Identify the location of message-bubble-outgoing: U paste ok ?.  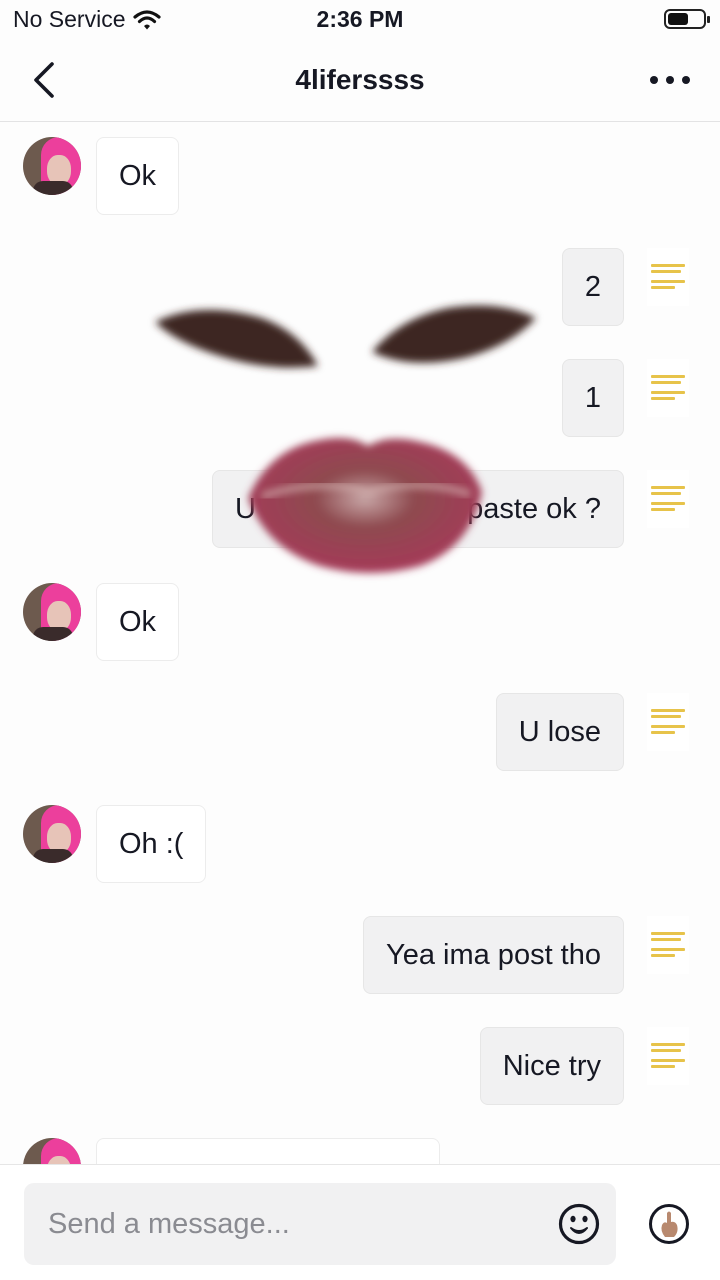
(418, 509).